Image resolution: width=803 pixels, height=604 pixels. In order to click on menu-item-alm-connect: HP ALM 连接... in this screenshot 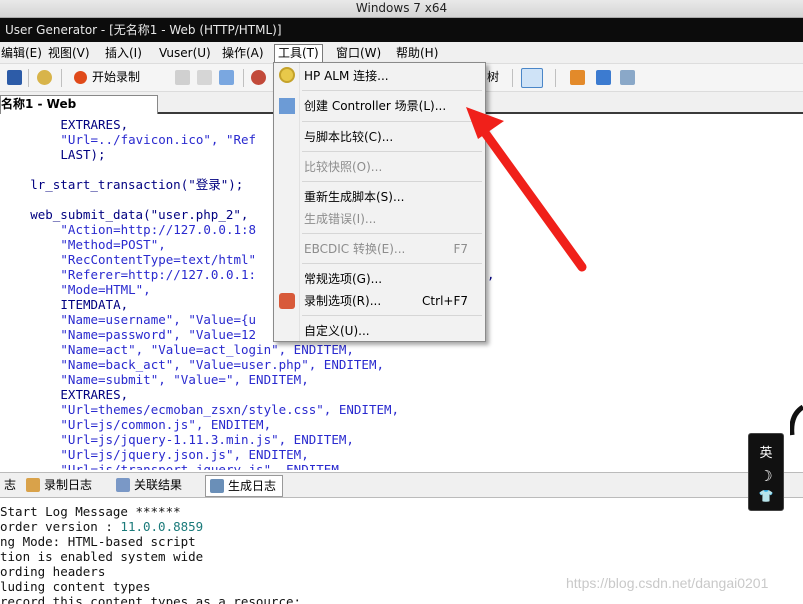, I will do `click(392, 76)`.